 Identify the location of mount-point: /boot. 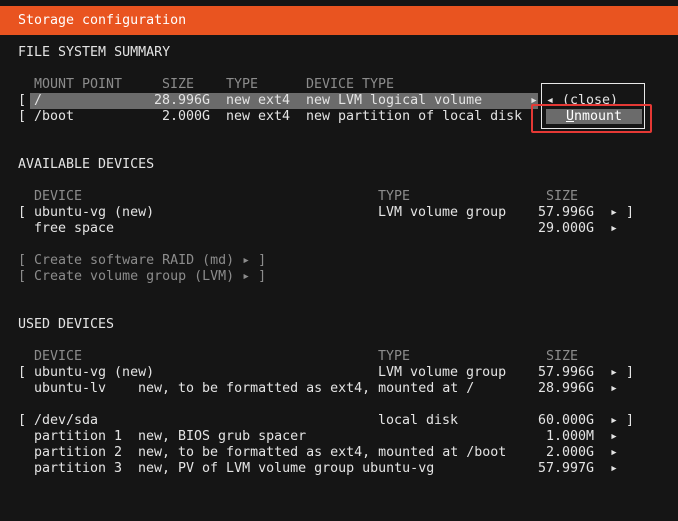
(54, 116).